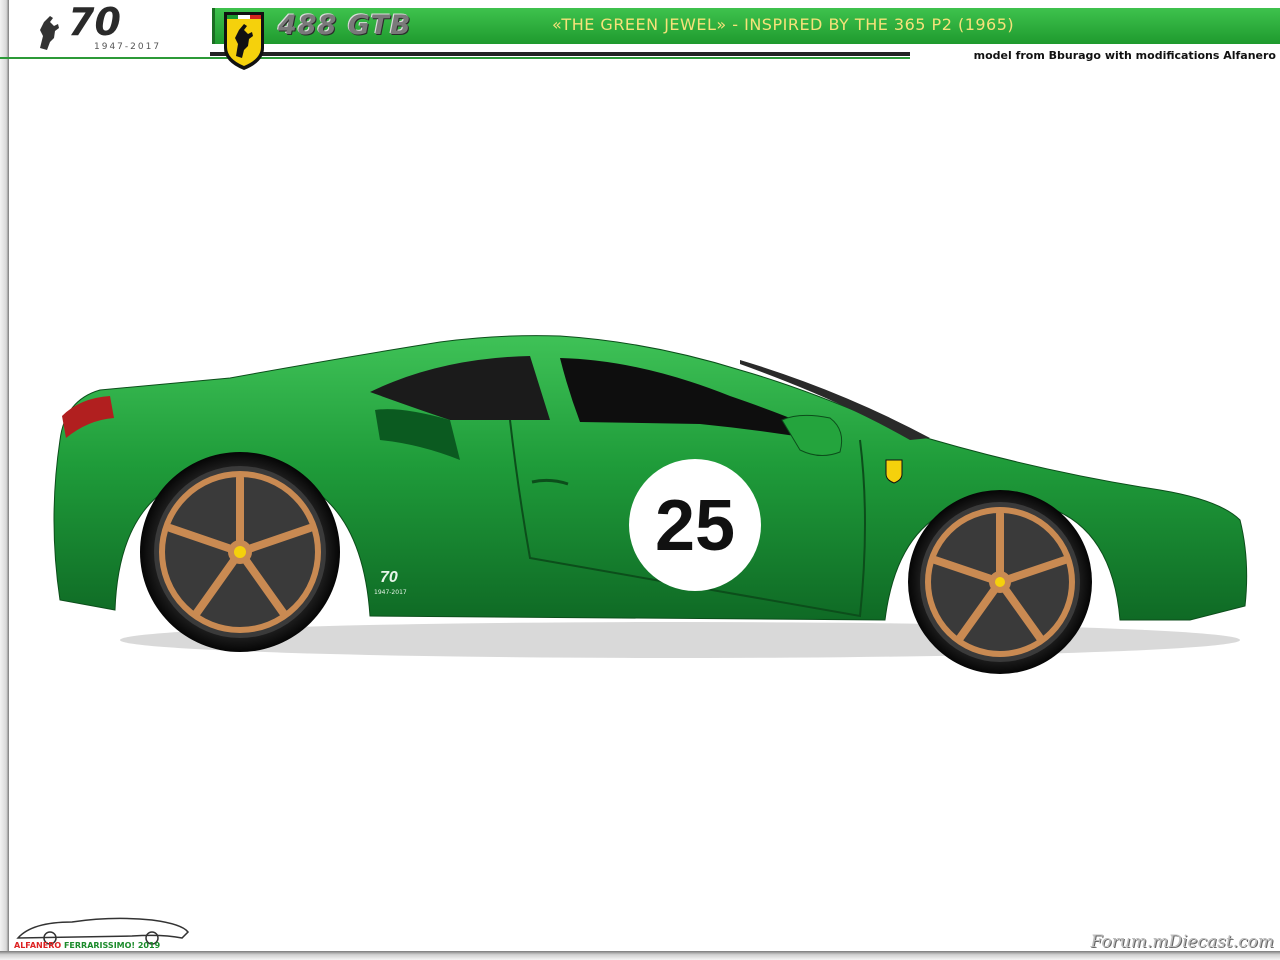  Describe the element at coordinates (94, 22) in the screenshot. I see `anniversary-number: 70` at that location.